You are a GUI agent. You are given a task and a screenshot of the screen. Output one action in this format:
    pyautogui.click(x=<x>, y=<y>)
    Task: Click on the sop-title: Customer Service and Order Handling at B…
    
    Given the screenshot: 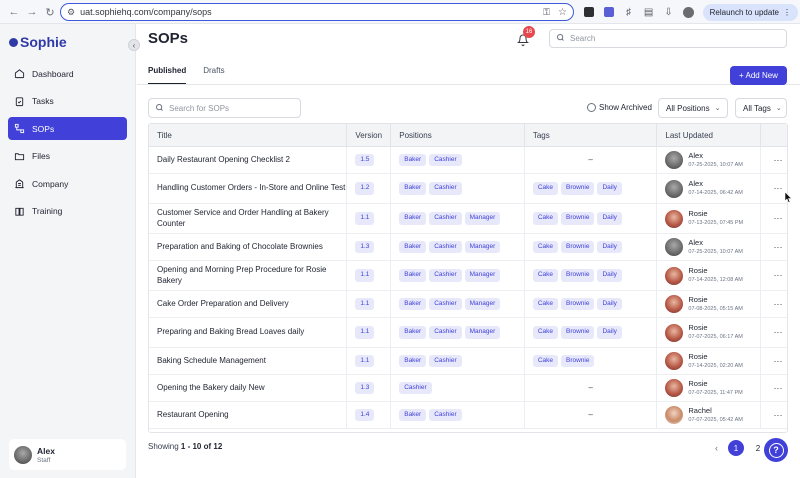 What is the action you would take?
    pyautogui.click(x=248, y=218)
    